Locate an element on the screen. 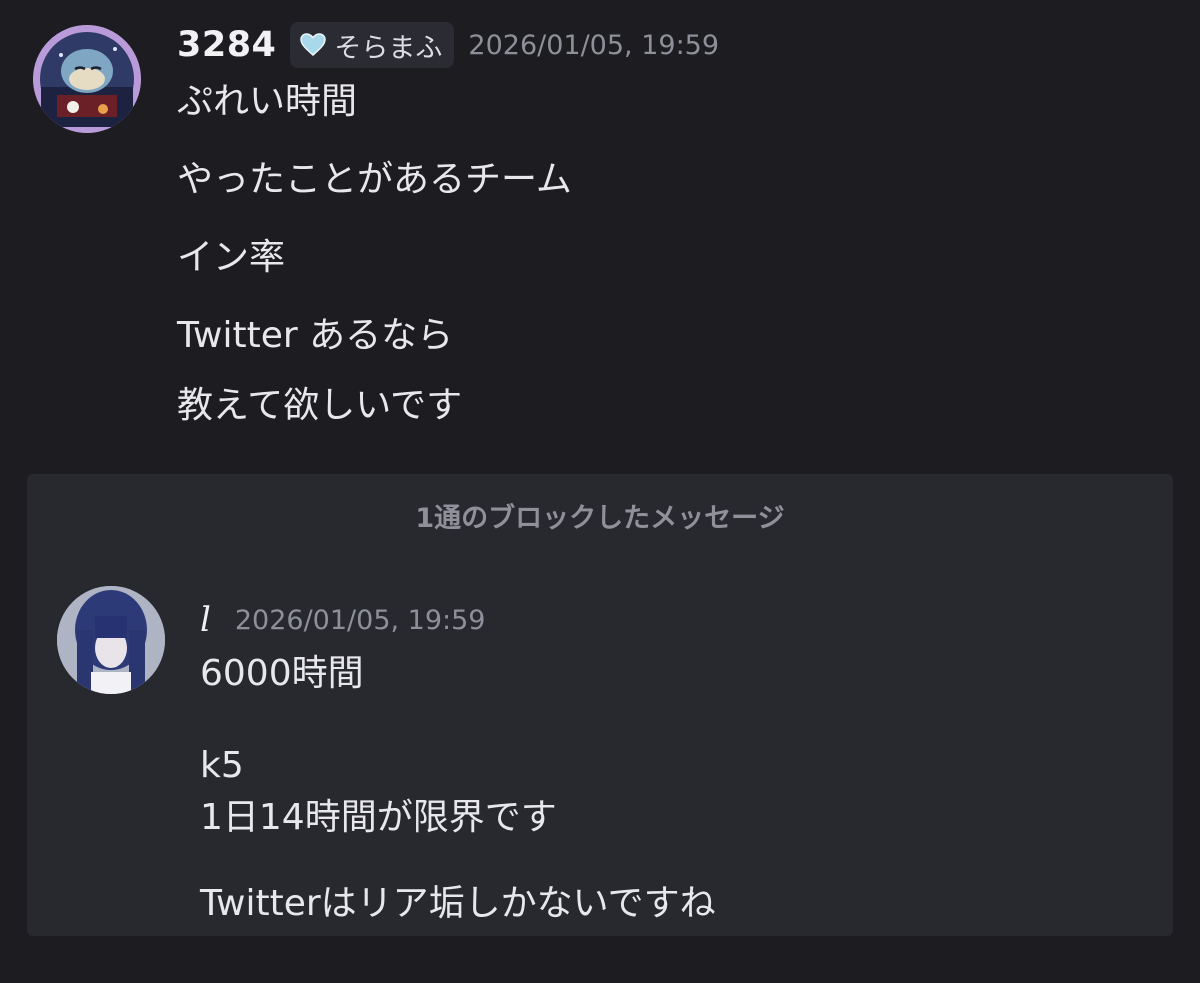 Image resolution: width=1200 pixels, height=983 pixels. server-tag: そらまふ is located at coordinates (372, 45).